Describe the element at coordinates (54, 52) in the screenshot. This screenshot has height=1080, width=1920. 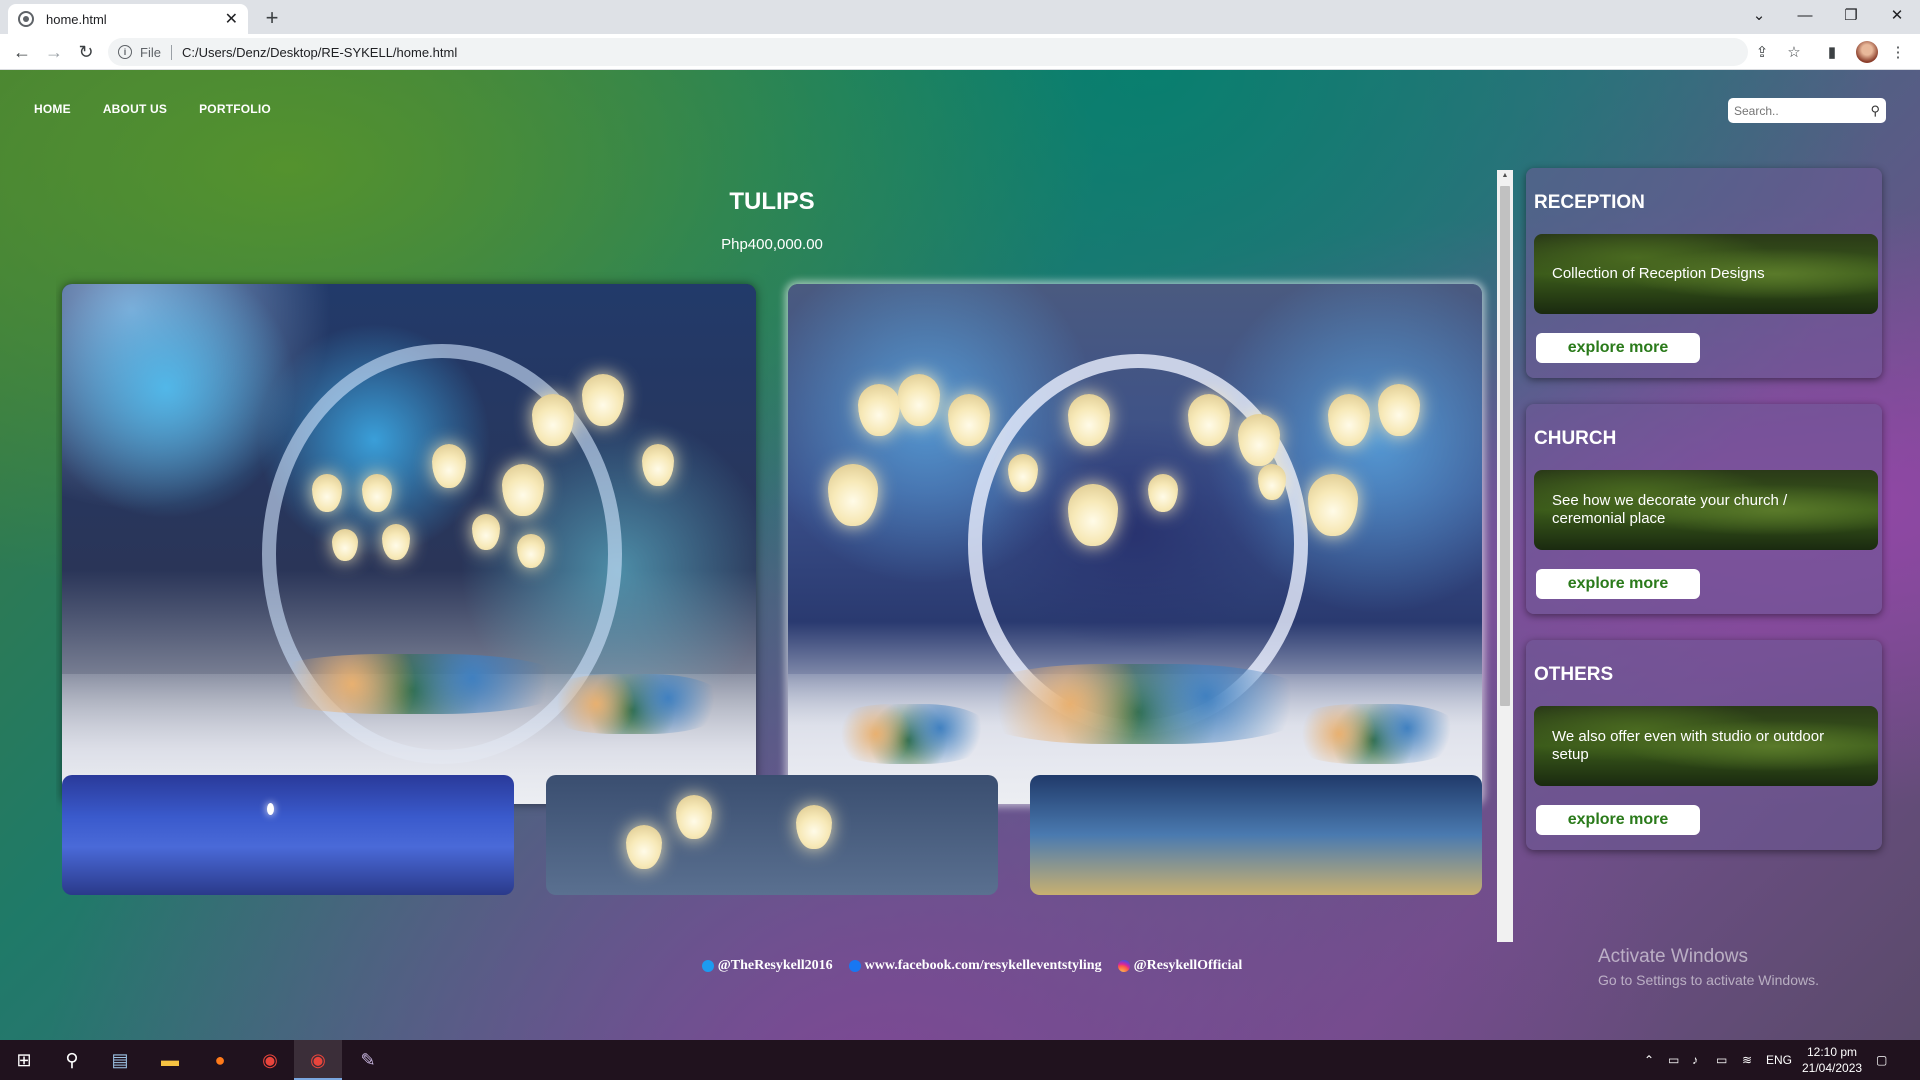
I see `forward-icon: →` at that location.